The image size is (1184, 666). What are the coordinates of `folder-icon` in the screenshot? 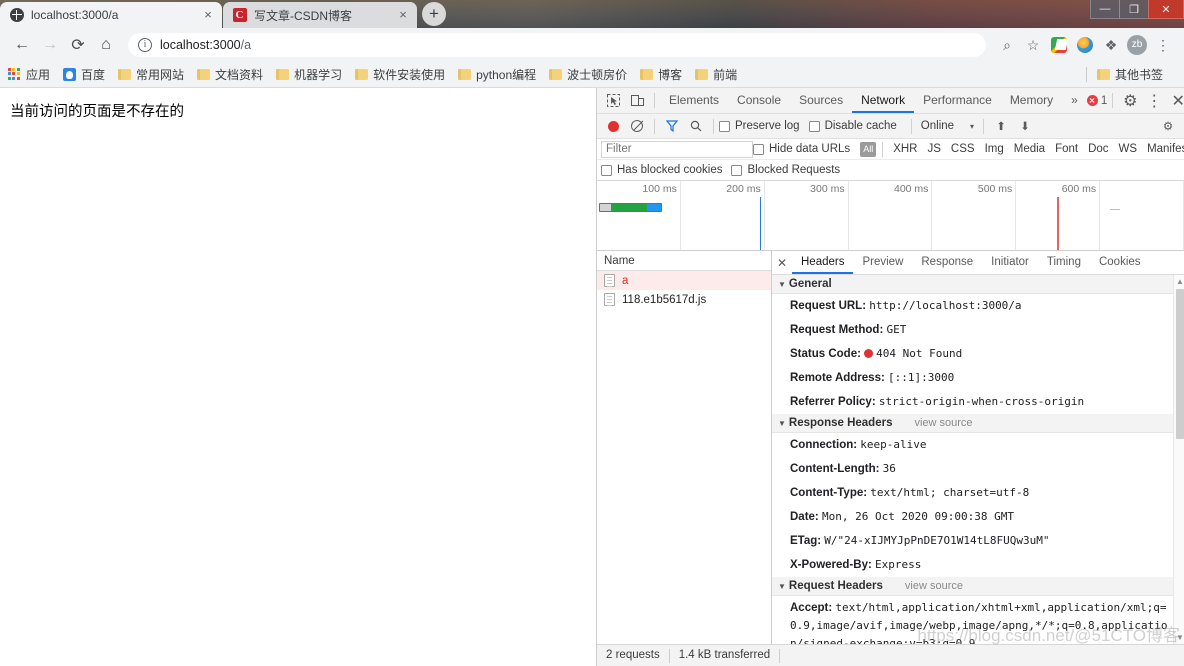 It's located at (647, 74).